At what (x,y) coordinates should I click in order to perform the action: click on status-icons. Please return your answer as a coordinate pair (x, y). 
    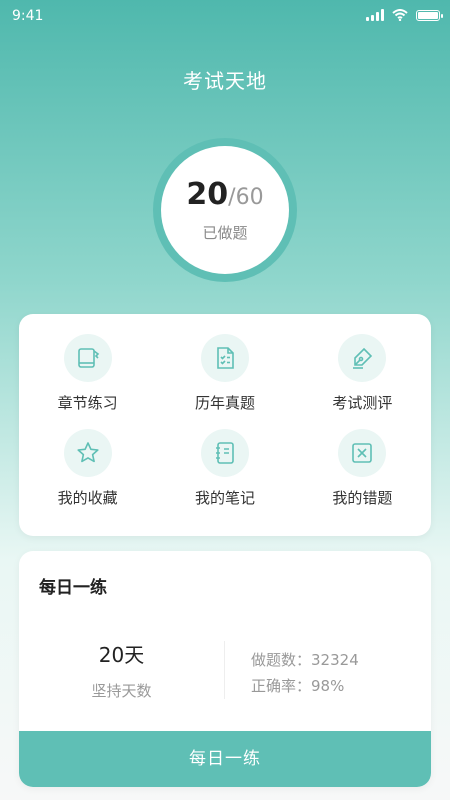
    Looking at the image, I should click on (404, 15).